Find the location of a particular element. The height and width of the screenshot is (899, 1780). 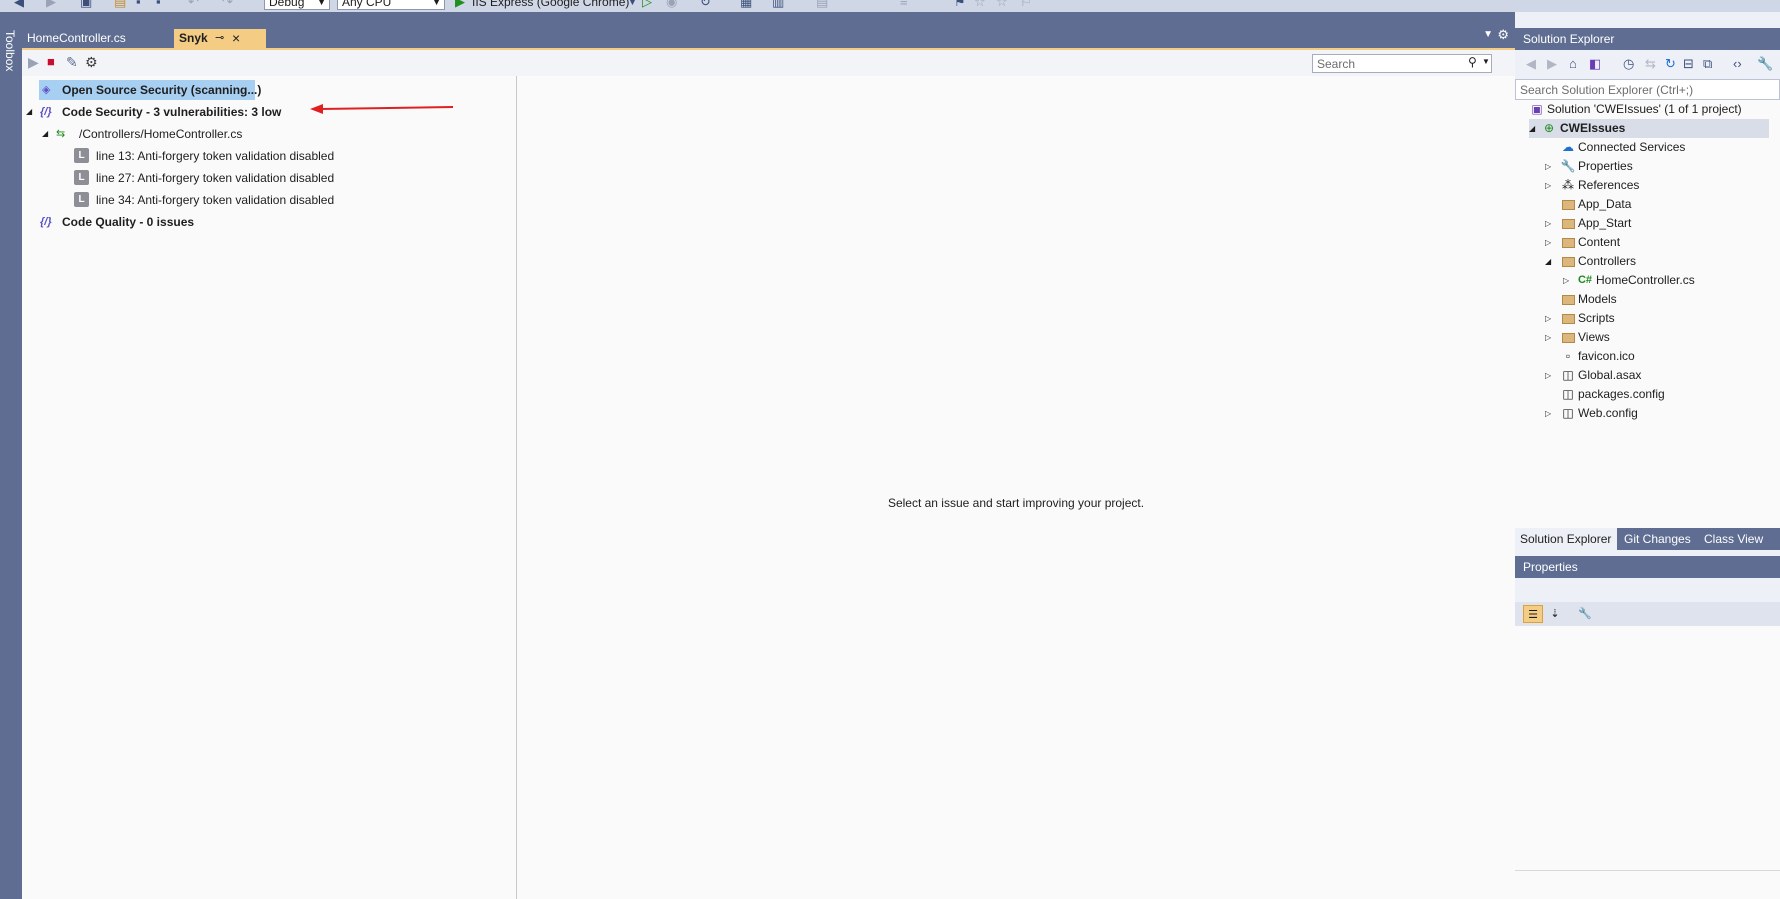

settings-gear-icon: ⚙ is located at coordinates (91, 62).